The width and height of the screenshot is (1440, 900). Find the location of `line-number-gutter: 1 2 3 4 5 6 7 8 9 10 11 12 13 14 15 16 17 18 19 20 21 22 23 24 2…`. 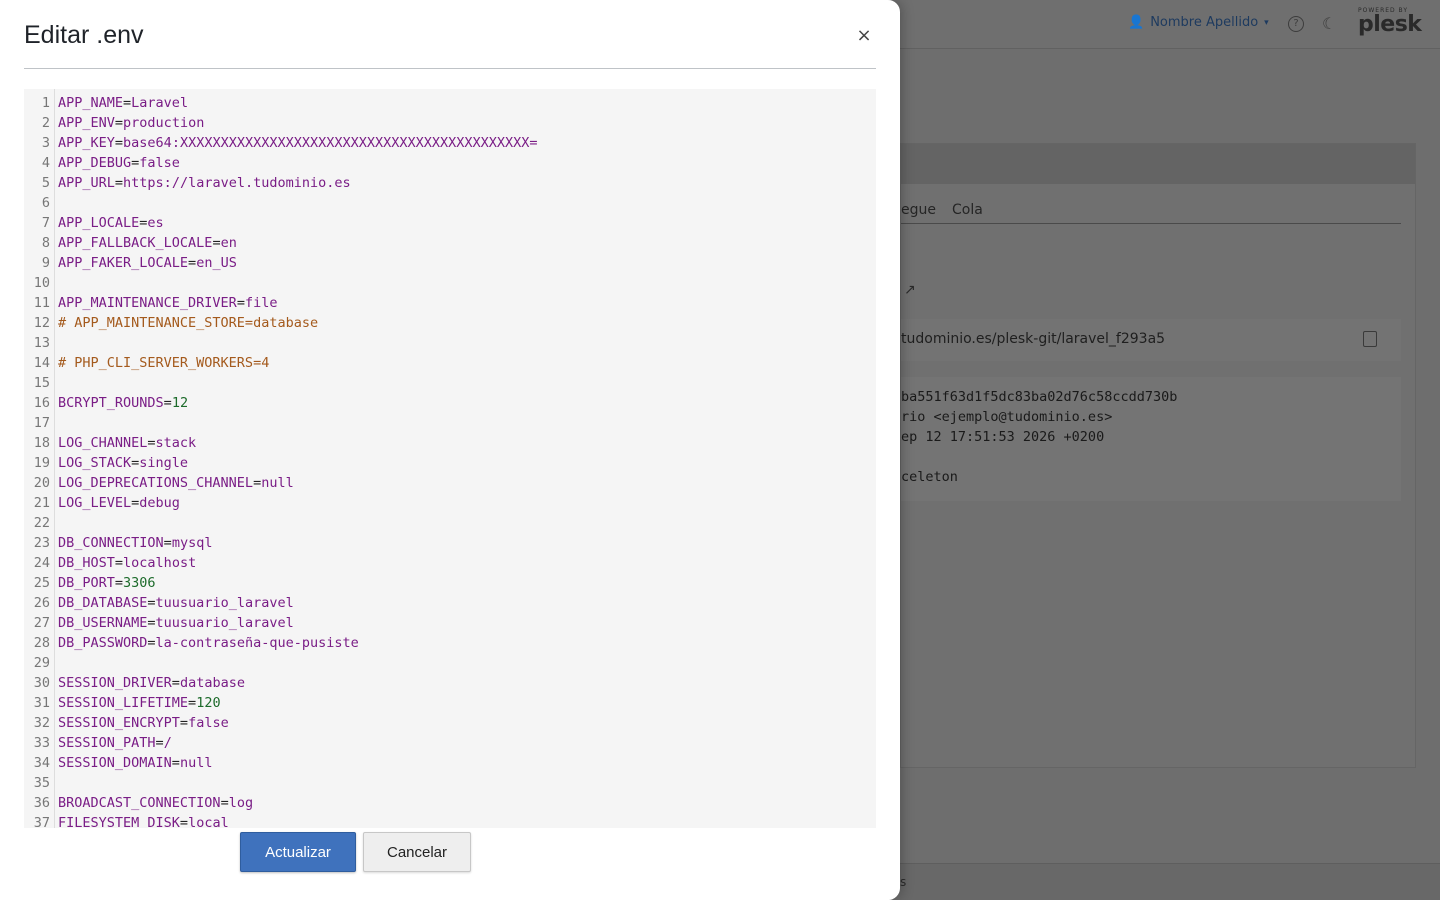

line-number-gutter: 1 2 3 4 5 6 7 8 9 10 11 12 13 14 15 16 17 18 19 20 21 22 23 24 2… is located at coordinates (39, 460).